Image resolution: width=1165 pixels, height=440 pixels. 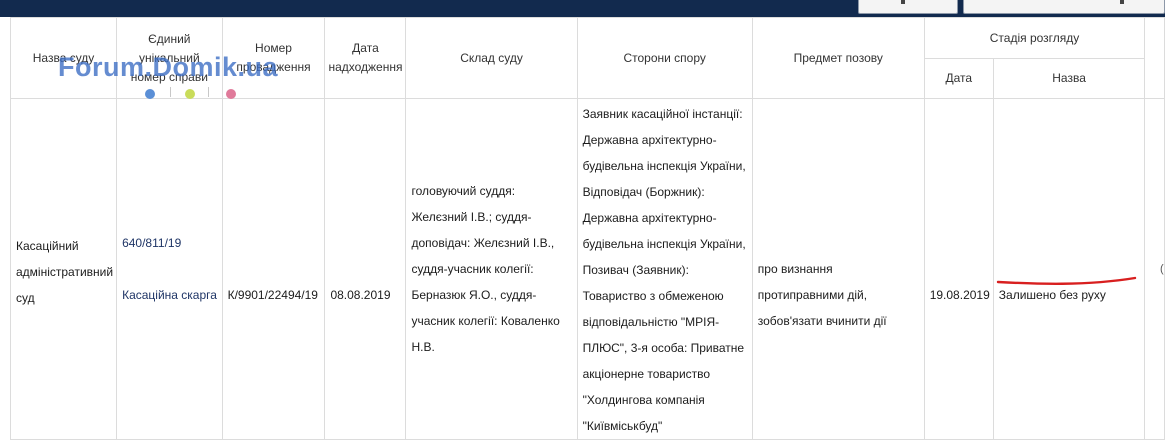 I want to click on cell-stage-date: 19.08.2019, so click(x=958, y=269).